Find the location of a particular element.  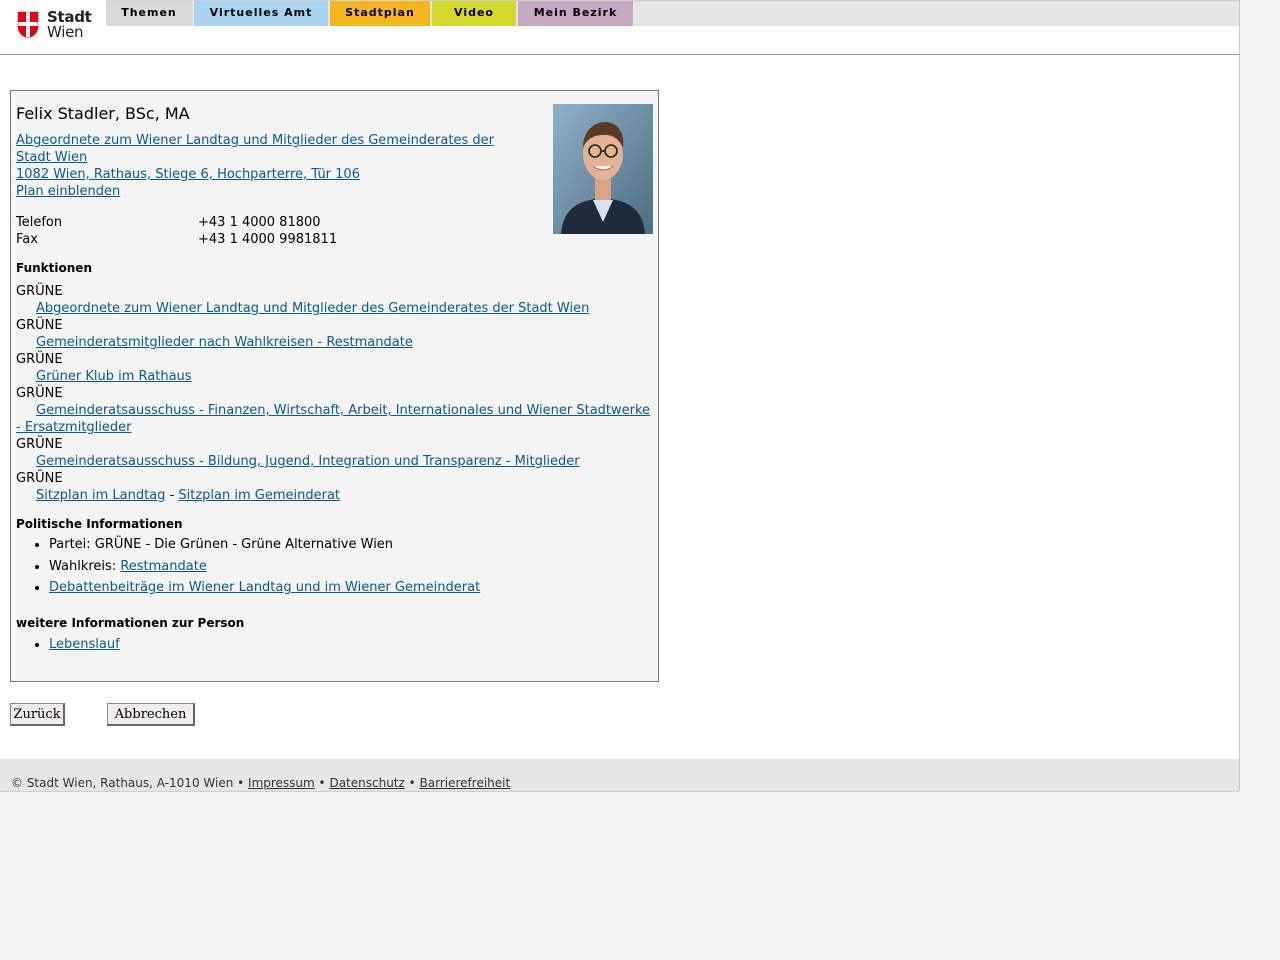

role-link-line-2: Stadt Wien is located at coordinates (52, 157).